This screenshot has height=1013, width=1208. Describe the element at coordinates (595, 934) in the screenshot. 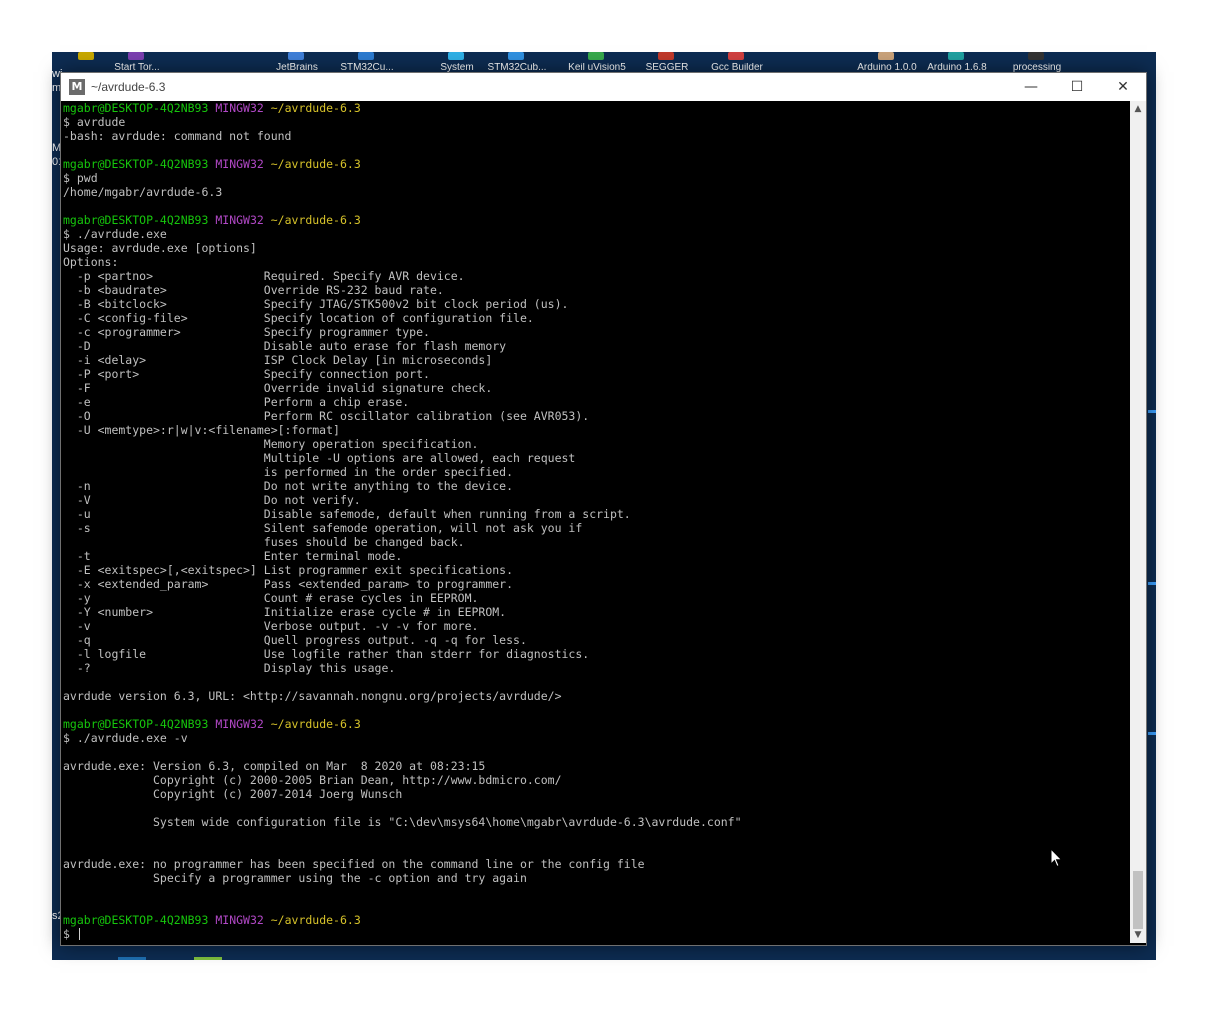

I see `command-input-line: $` at that location.